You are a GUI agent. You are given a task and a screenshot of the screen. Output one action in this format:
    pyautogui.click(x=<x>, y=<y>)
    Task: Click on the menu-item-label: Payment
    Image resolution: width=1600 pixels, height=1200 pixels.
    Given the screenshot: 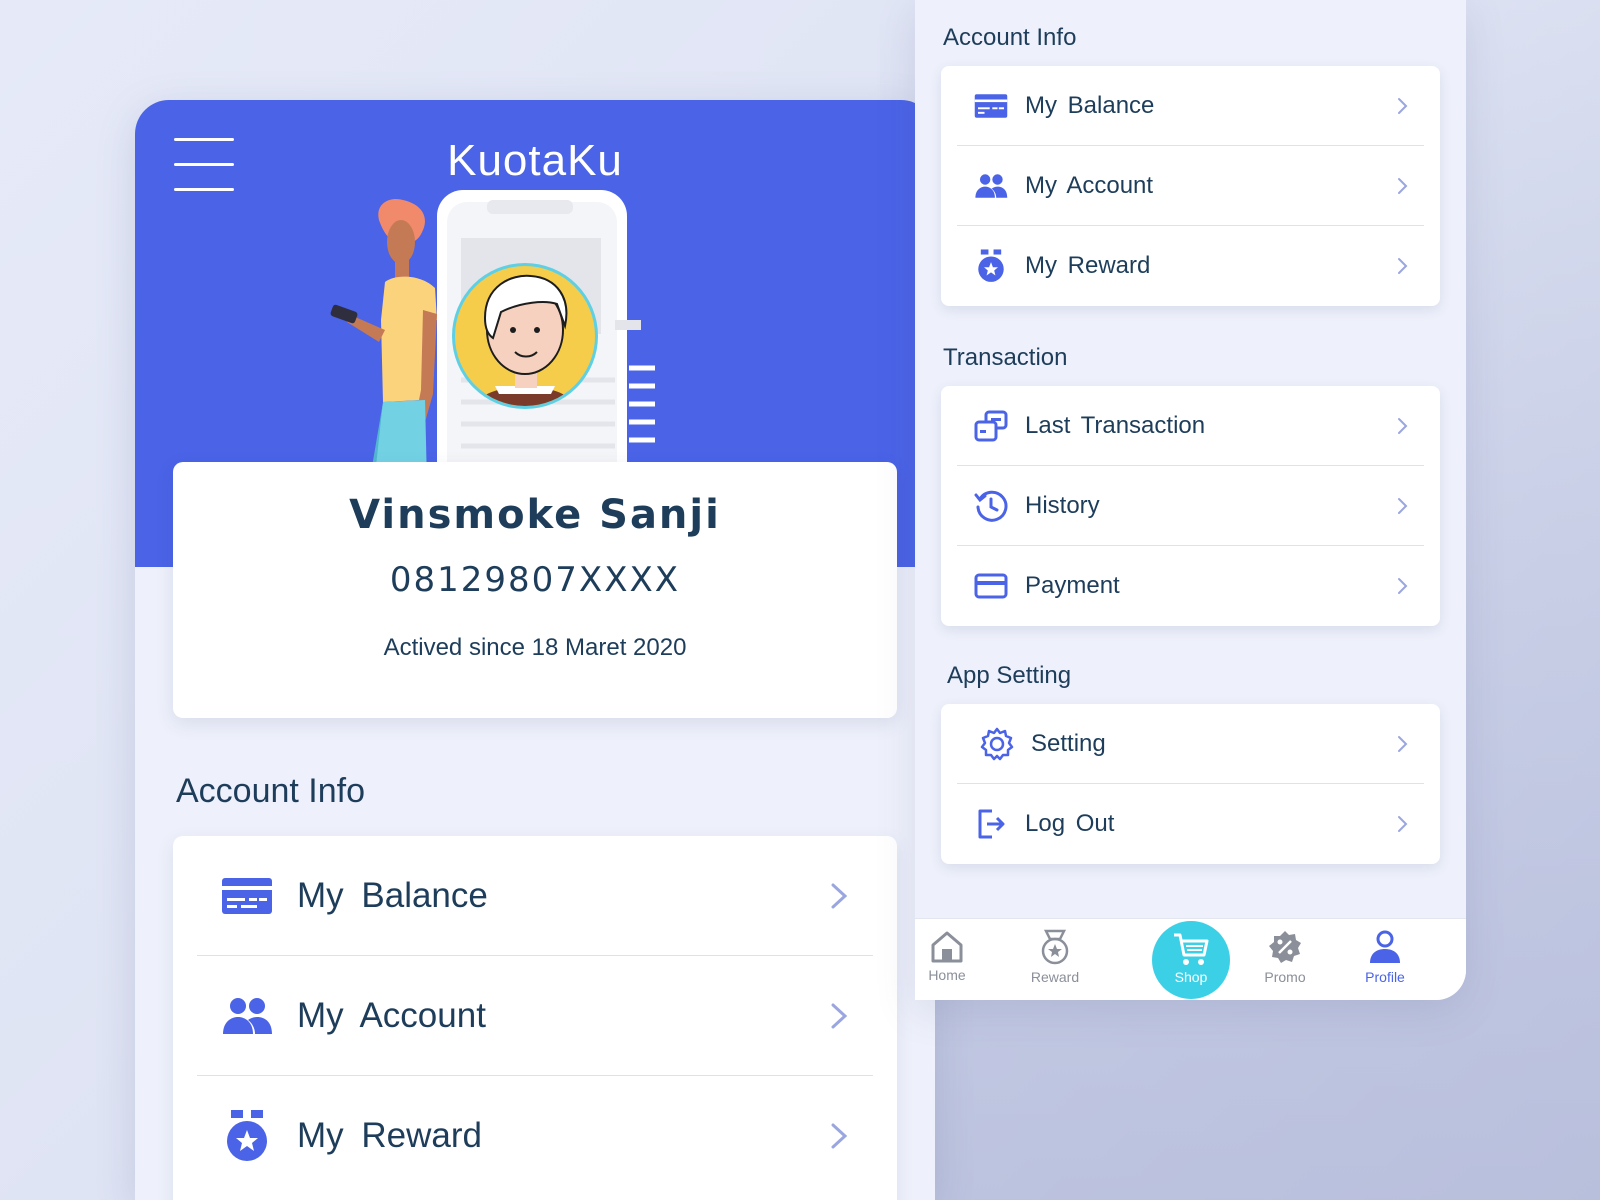 What is the action you would take?
    pyautogui.click(x=1072, y=585)
    